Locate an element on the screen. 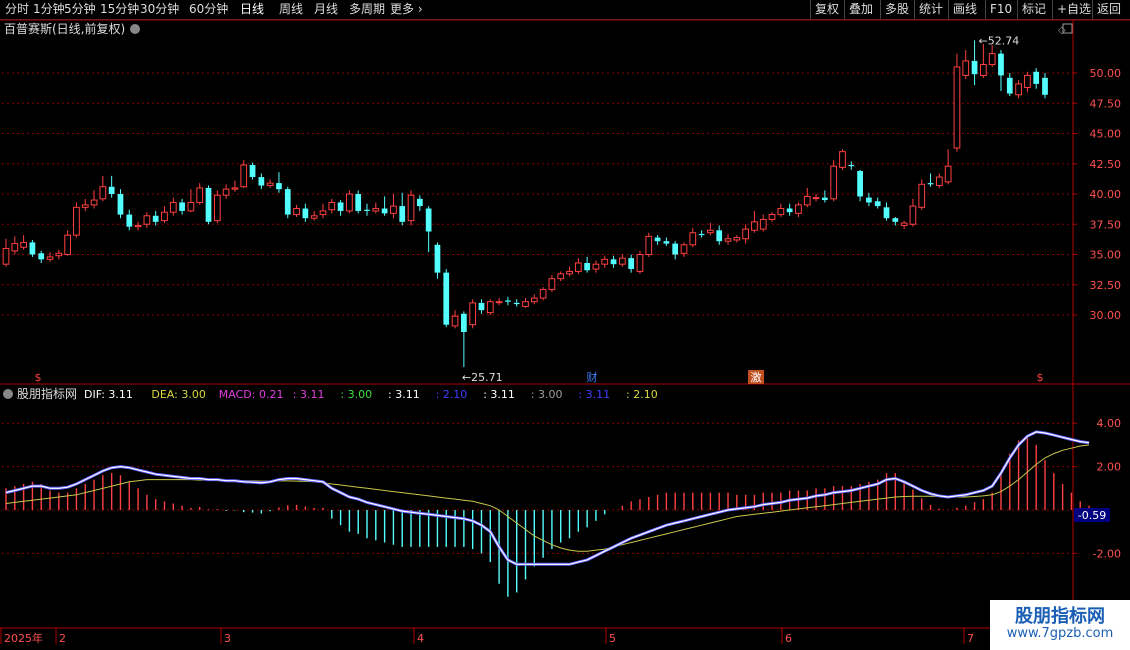 The width and height of the screenshot is (1130, 650). watermark: 股朋指标网 www.7gpzb.com is located at coordinates (1060, 625).